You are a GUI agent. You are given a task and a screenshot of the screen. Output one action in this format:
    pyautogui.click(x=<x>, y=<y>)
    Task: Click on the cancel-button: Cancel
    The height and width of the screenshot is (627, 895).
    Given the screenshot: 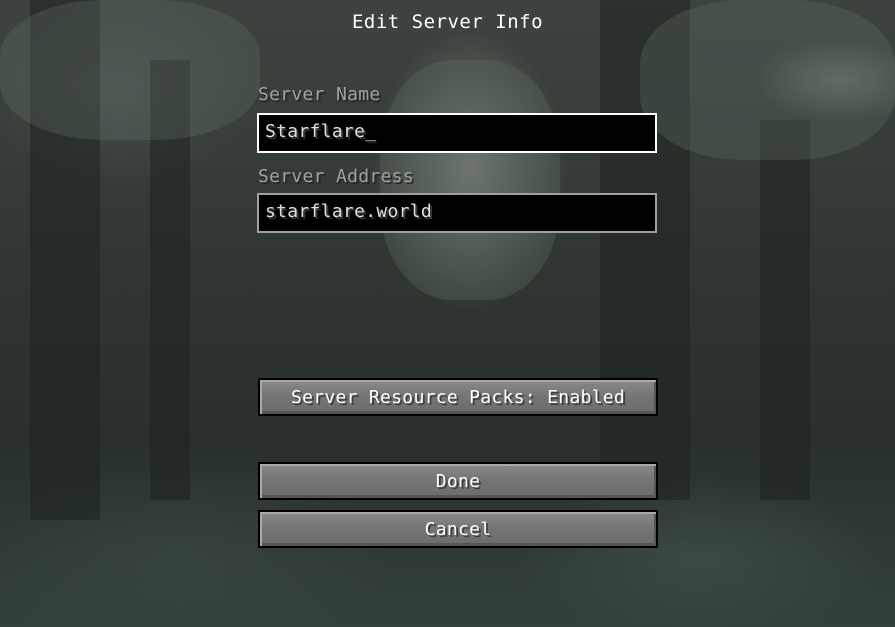 What is the action you would take?
    pyautogui.click(x=458, y=529)
    